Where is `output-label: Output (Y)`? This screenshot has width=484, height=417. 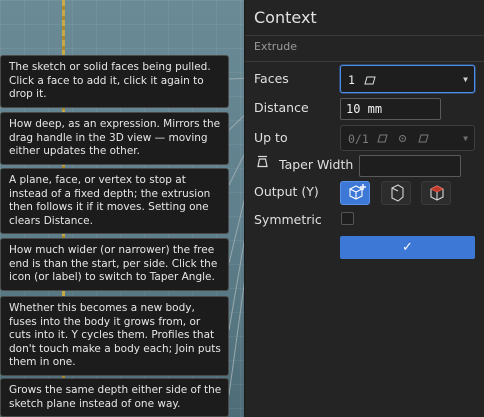 output-label: Output (Y) is located at coordinates (286, 191).